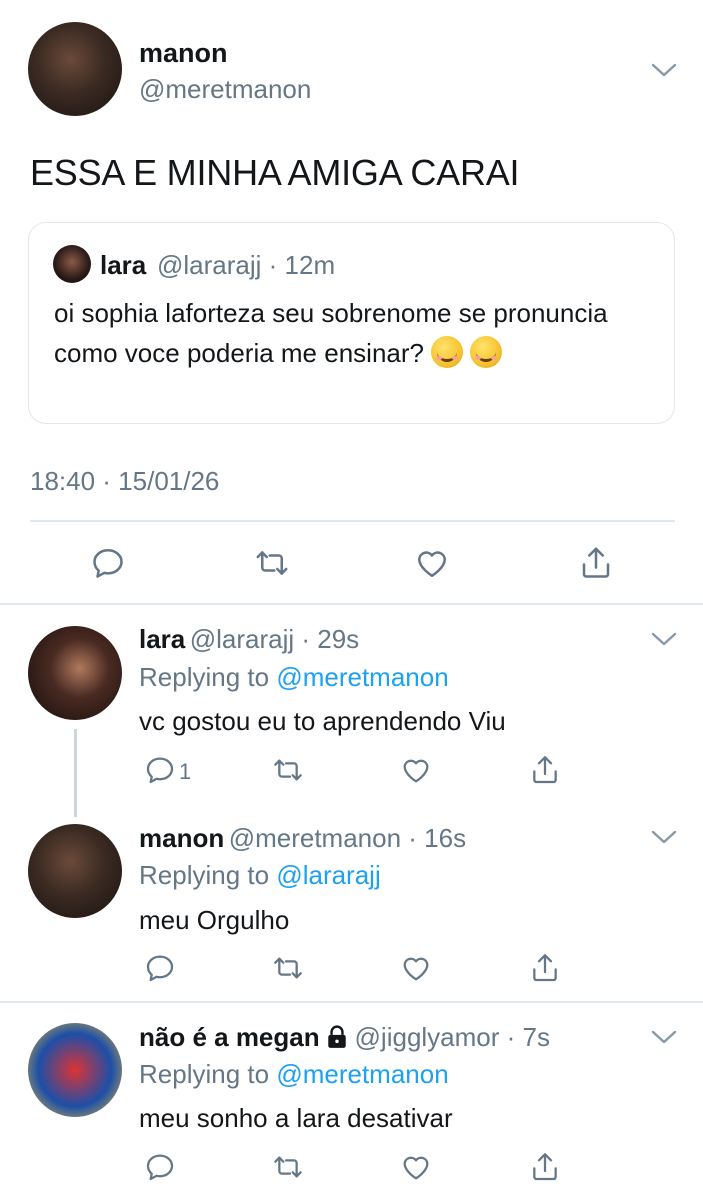  I want to click on reply-header: lara @lararajj · 29s, so click(249, 639).